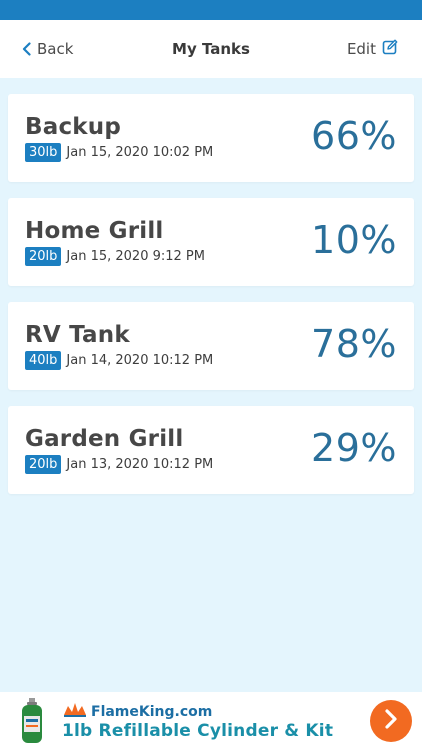 This screenshot has width=422, height=750. Describe the element at coordinates (354, 240) in the screenshot. I see `tank-percent: 10%` at that location.